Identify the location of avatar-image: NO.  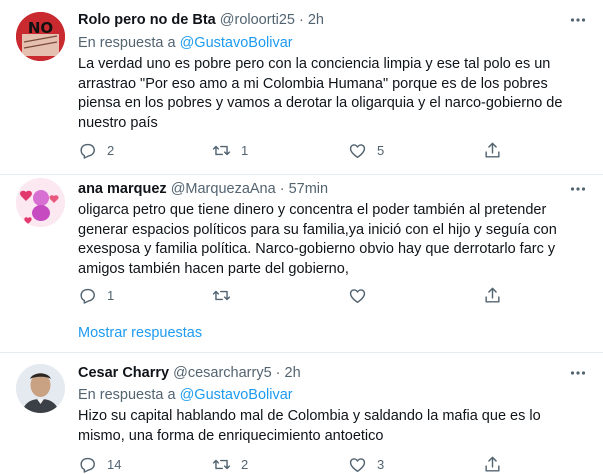
(40, 36).